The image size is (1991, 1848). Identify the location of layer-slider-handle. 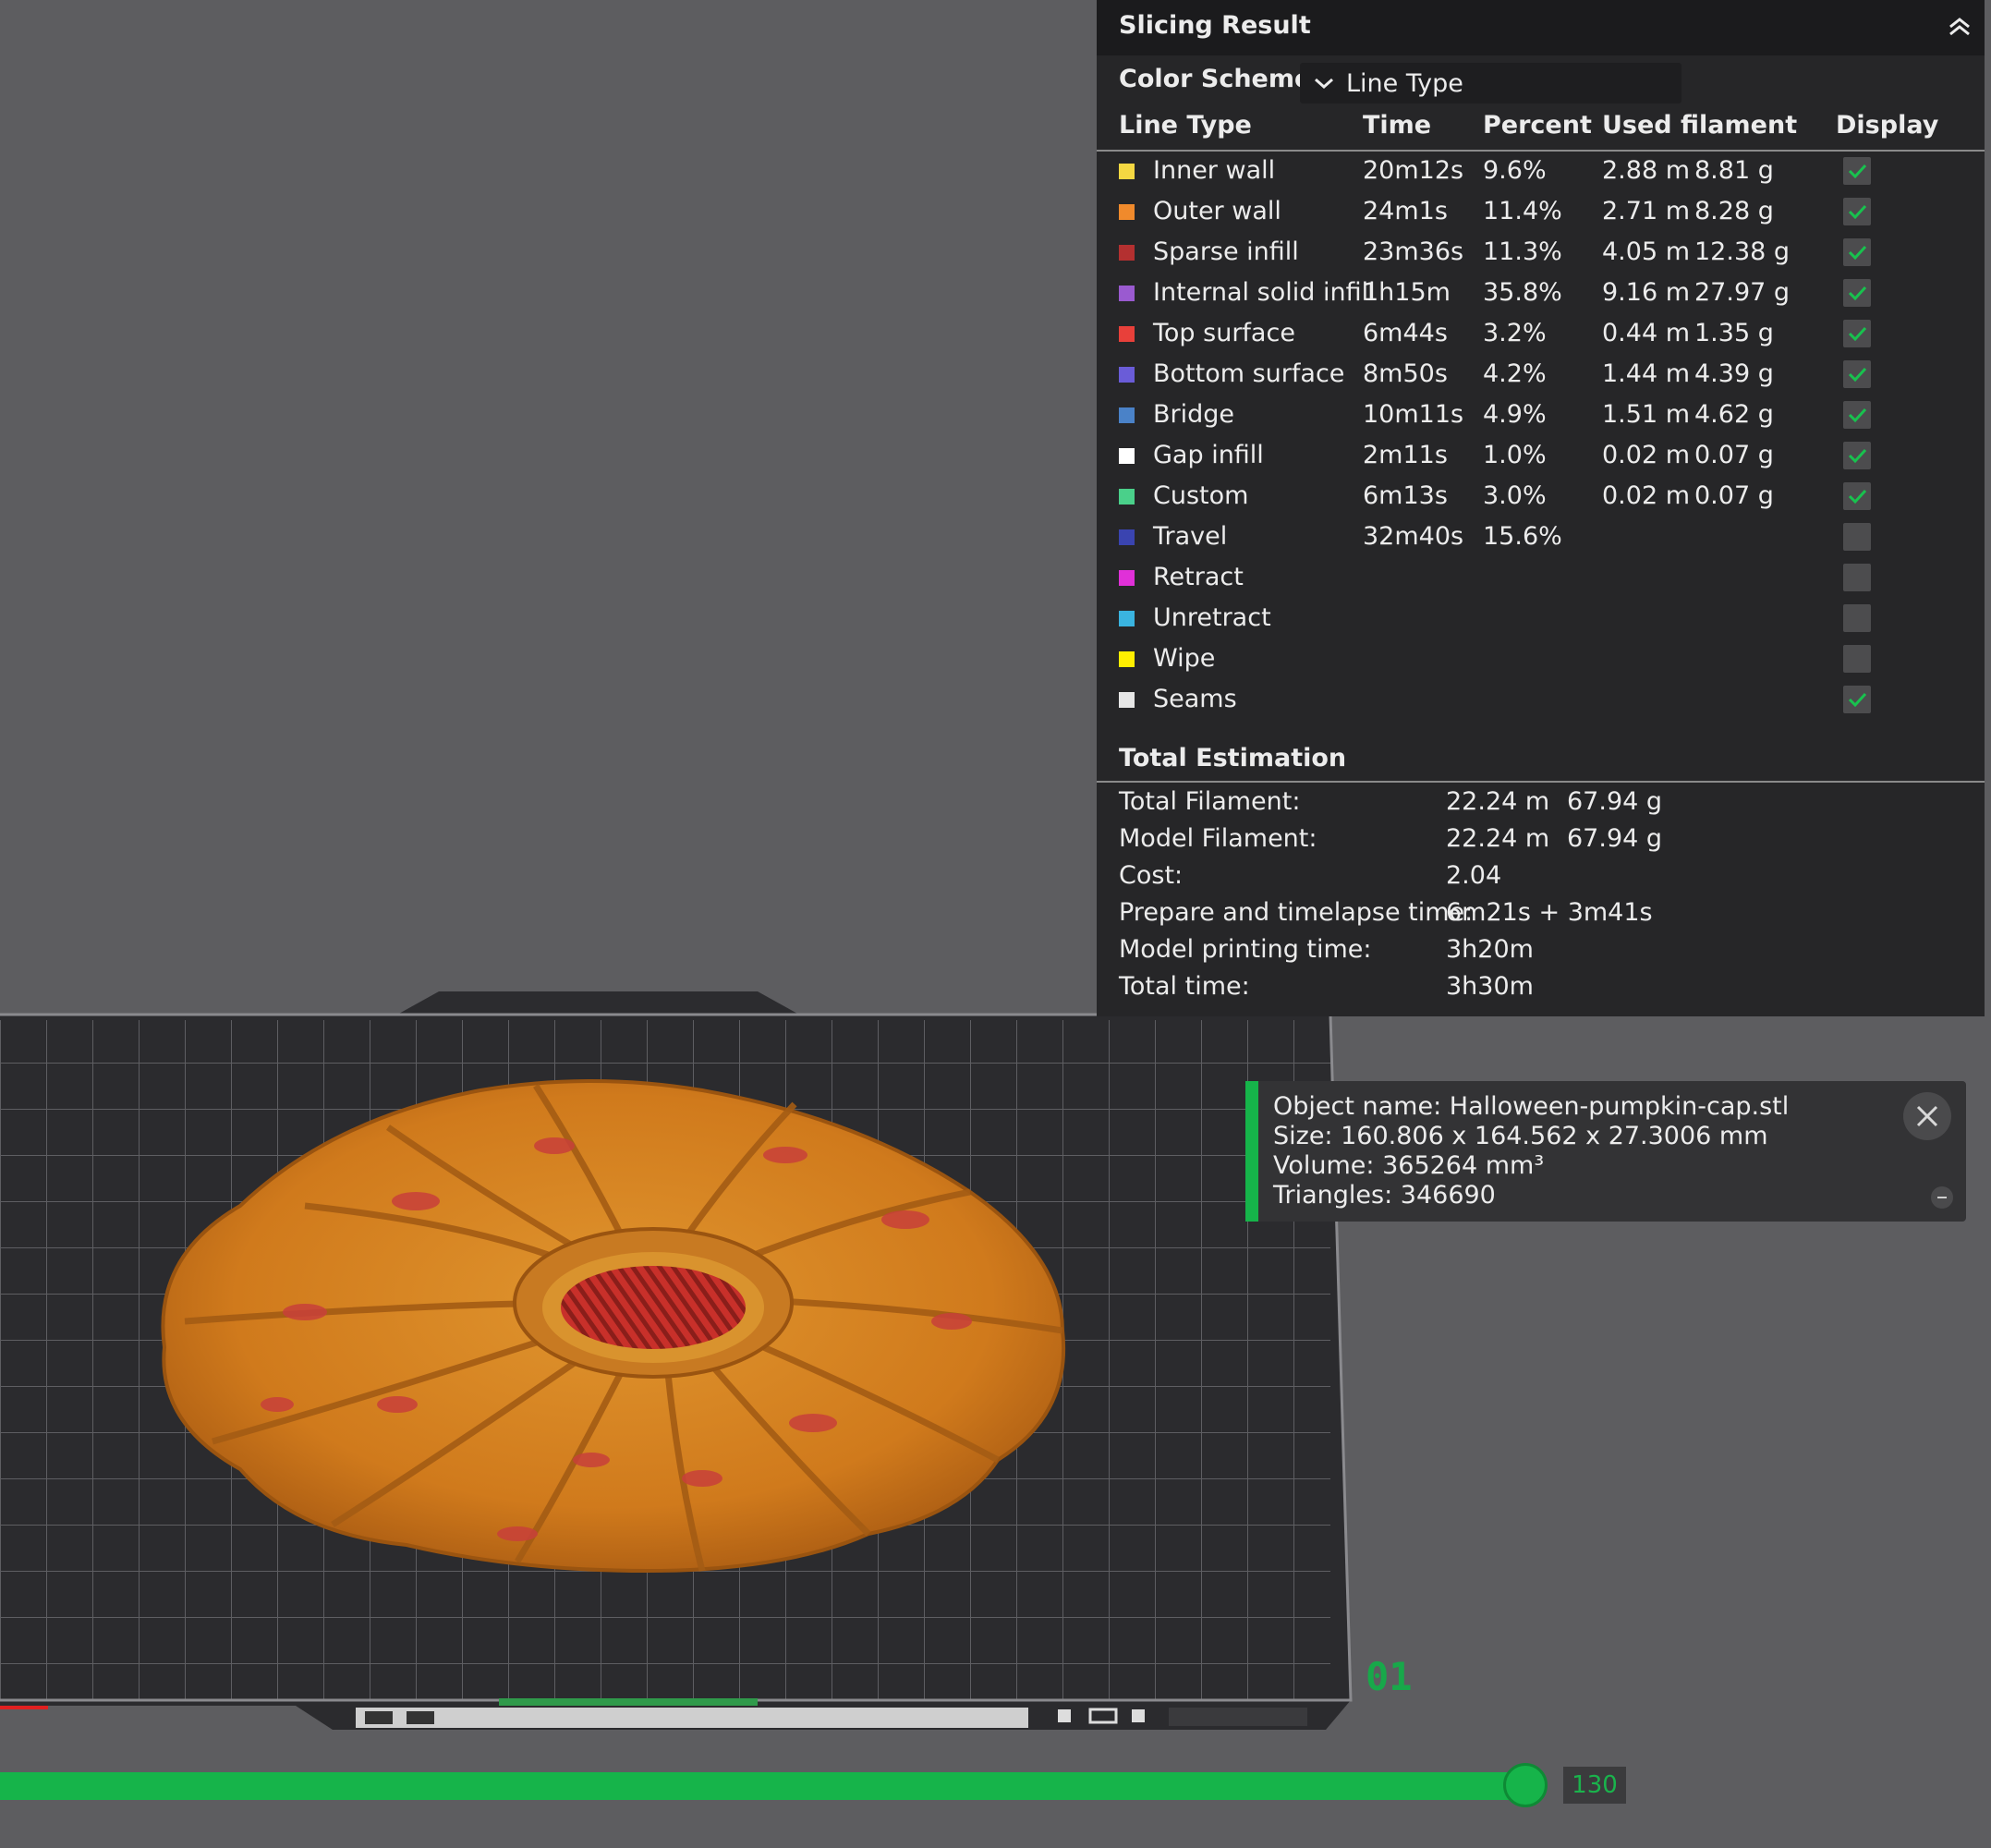
(1526, 1785).